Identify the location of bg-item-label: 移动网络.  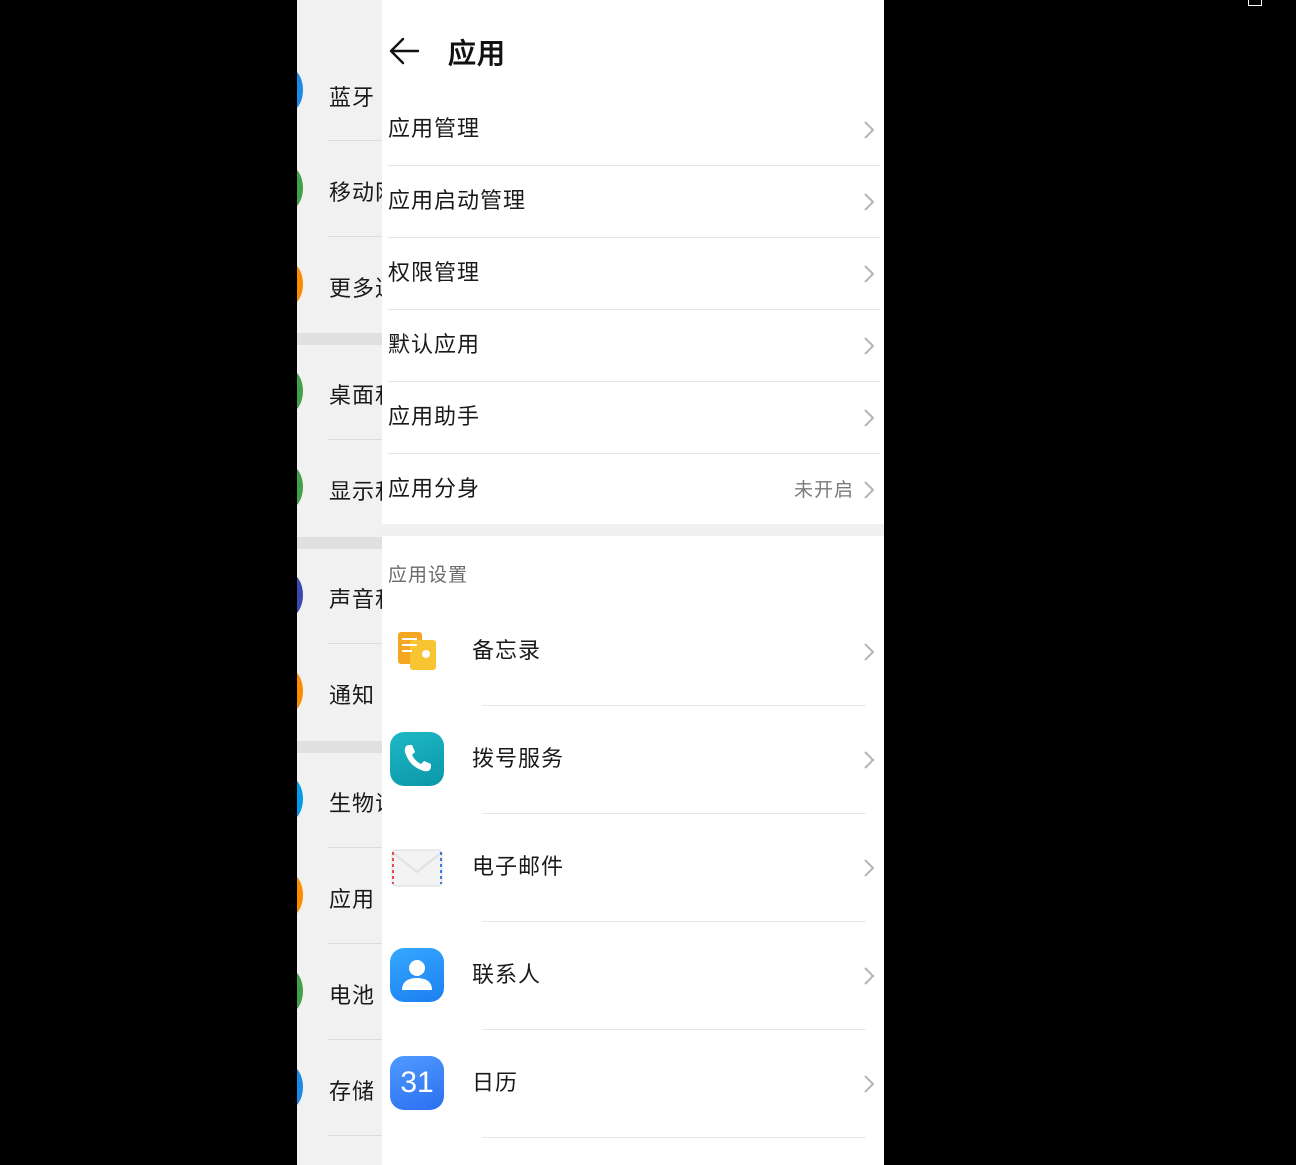
(358, 193).